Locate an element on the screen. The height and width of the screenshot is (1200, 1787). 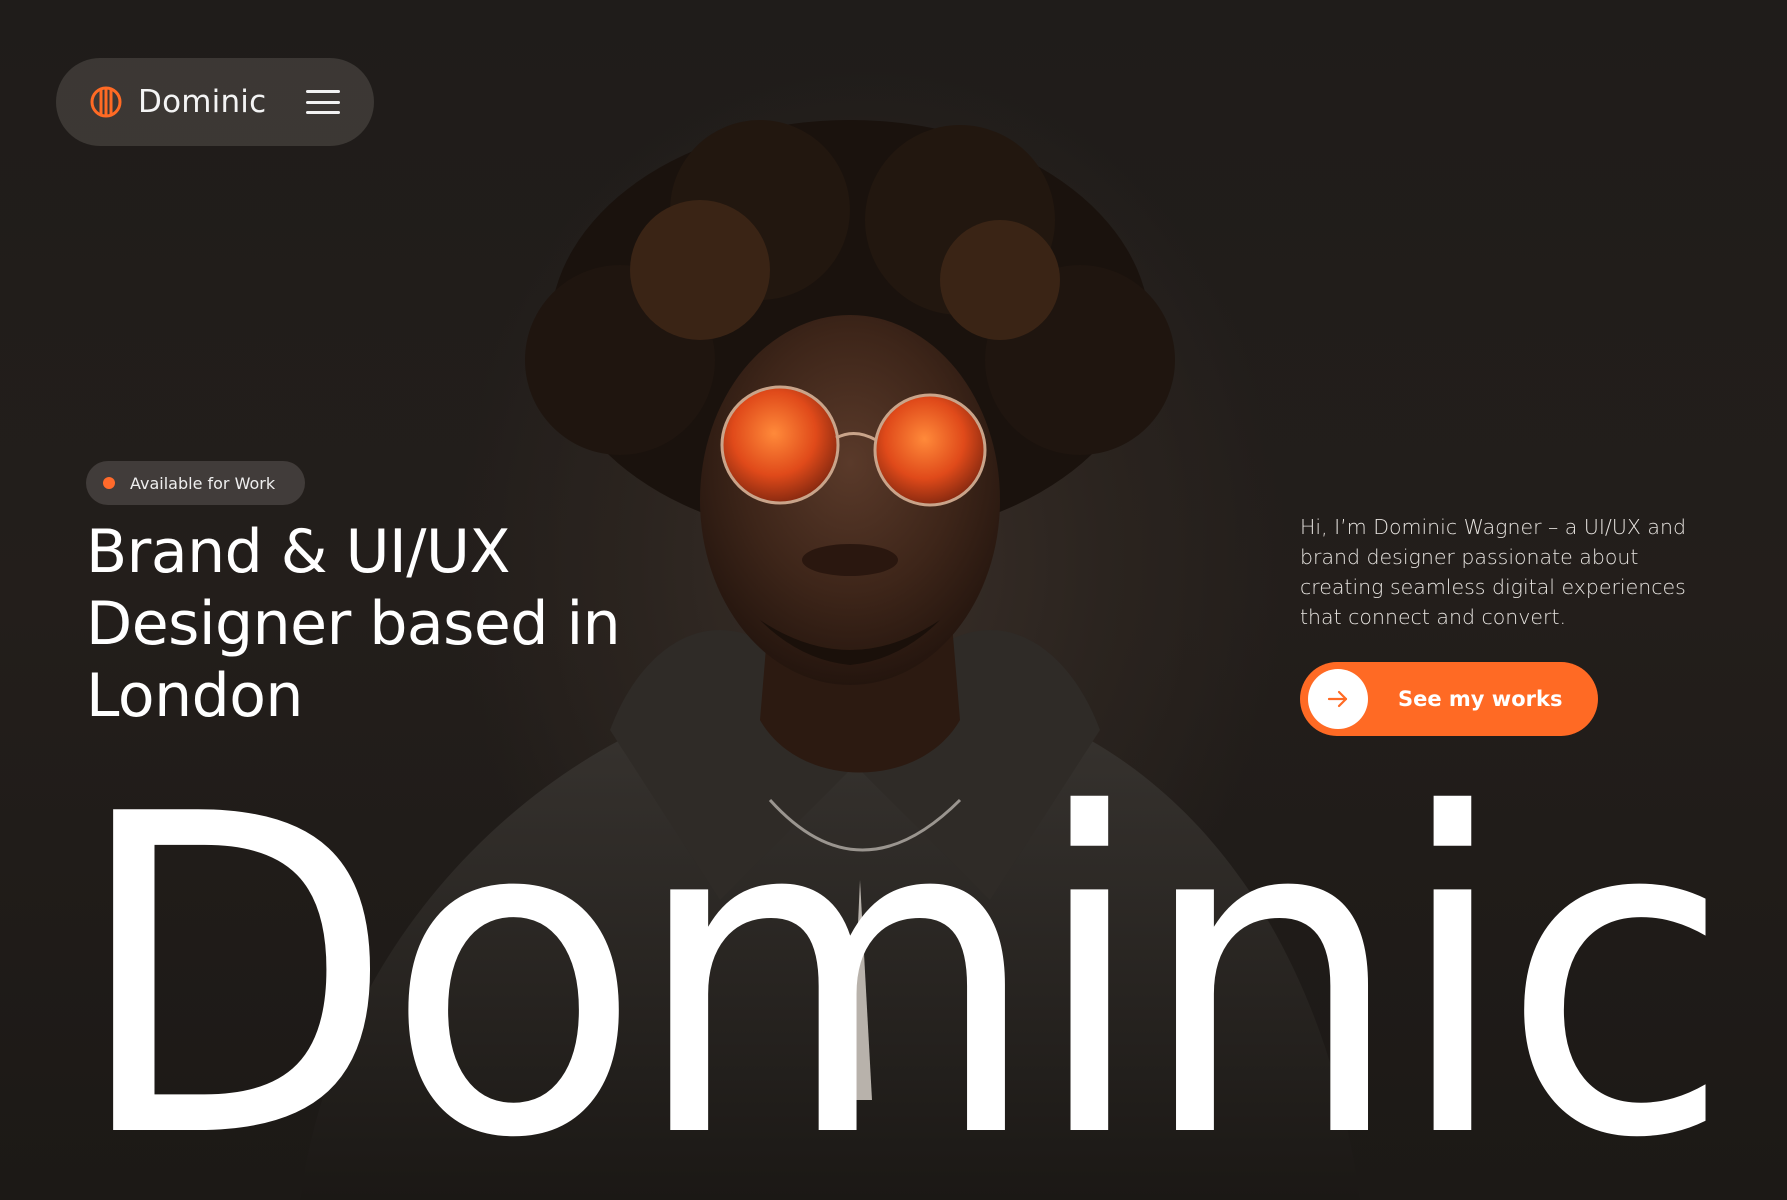
see-my-works-button: See my works is located at coordinates (1449, 699).